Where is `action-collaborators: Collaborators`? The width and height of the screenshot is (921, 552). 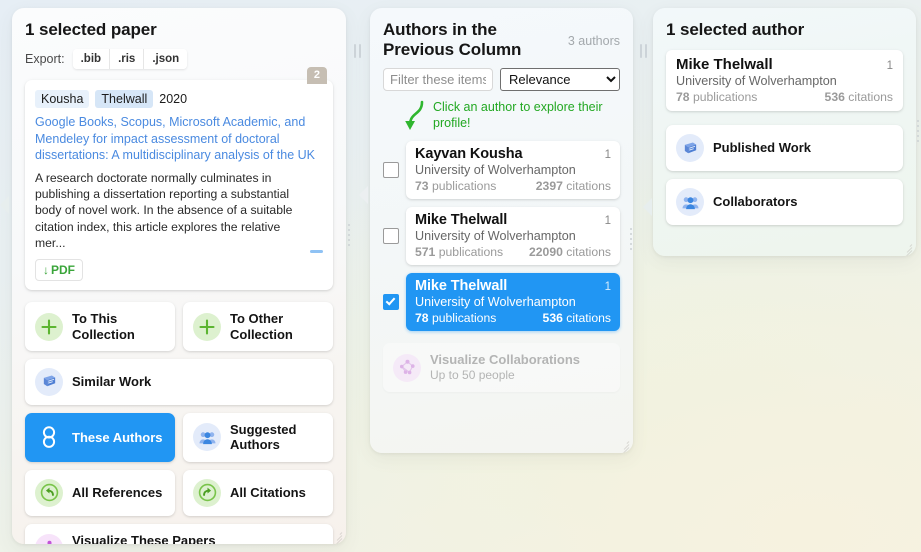 action-collaborators: Collaborators is located at coordinates (784, 202).